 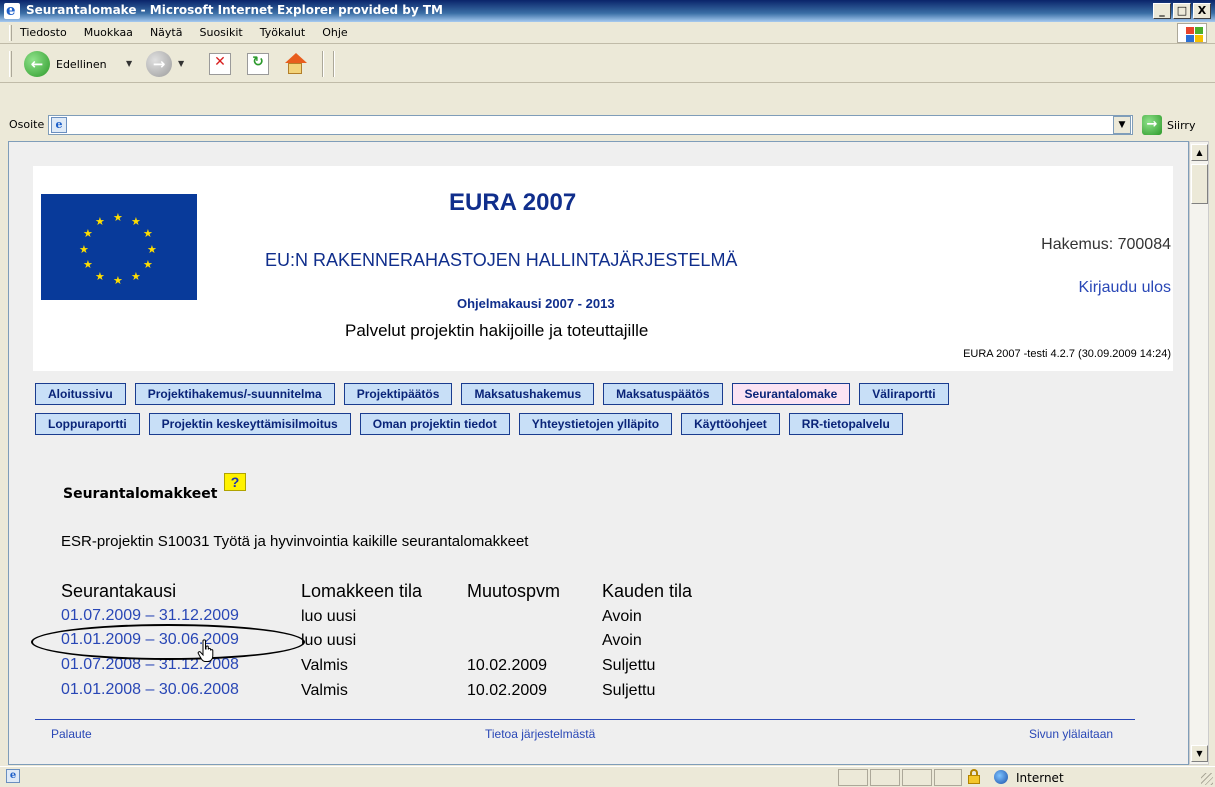 What do you see at coordinates (205, 650) in the screenshot?
I see `hand-cursor-icon` at bounding box center [205, 650].